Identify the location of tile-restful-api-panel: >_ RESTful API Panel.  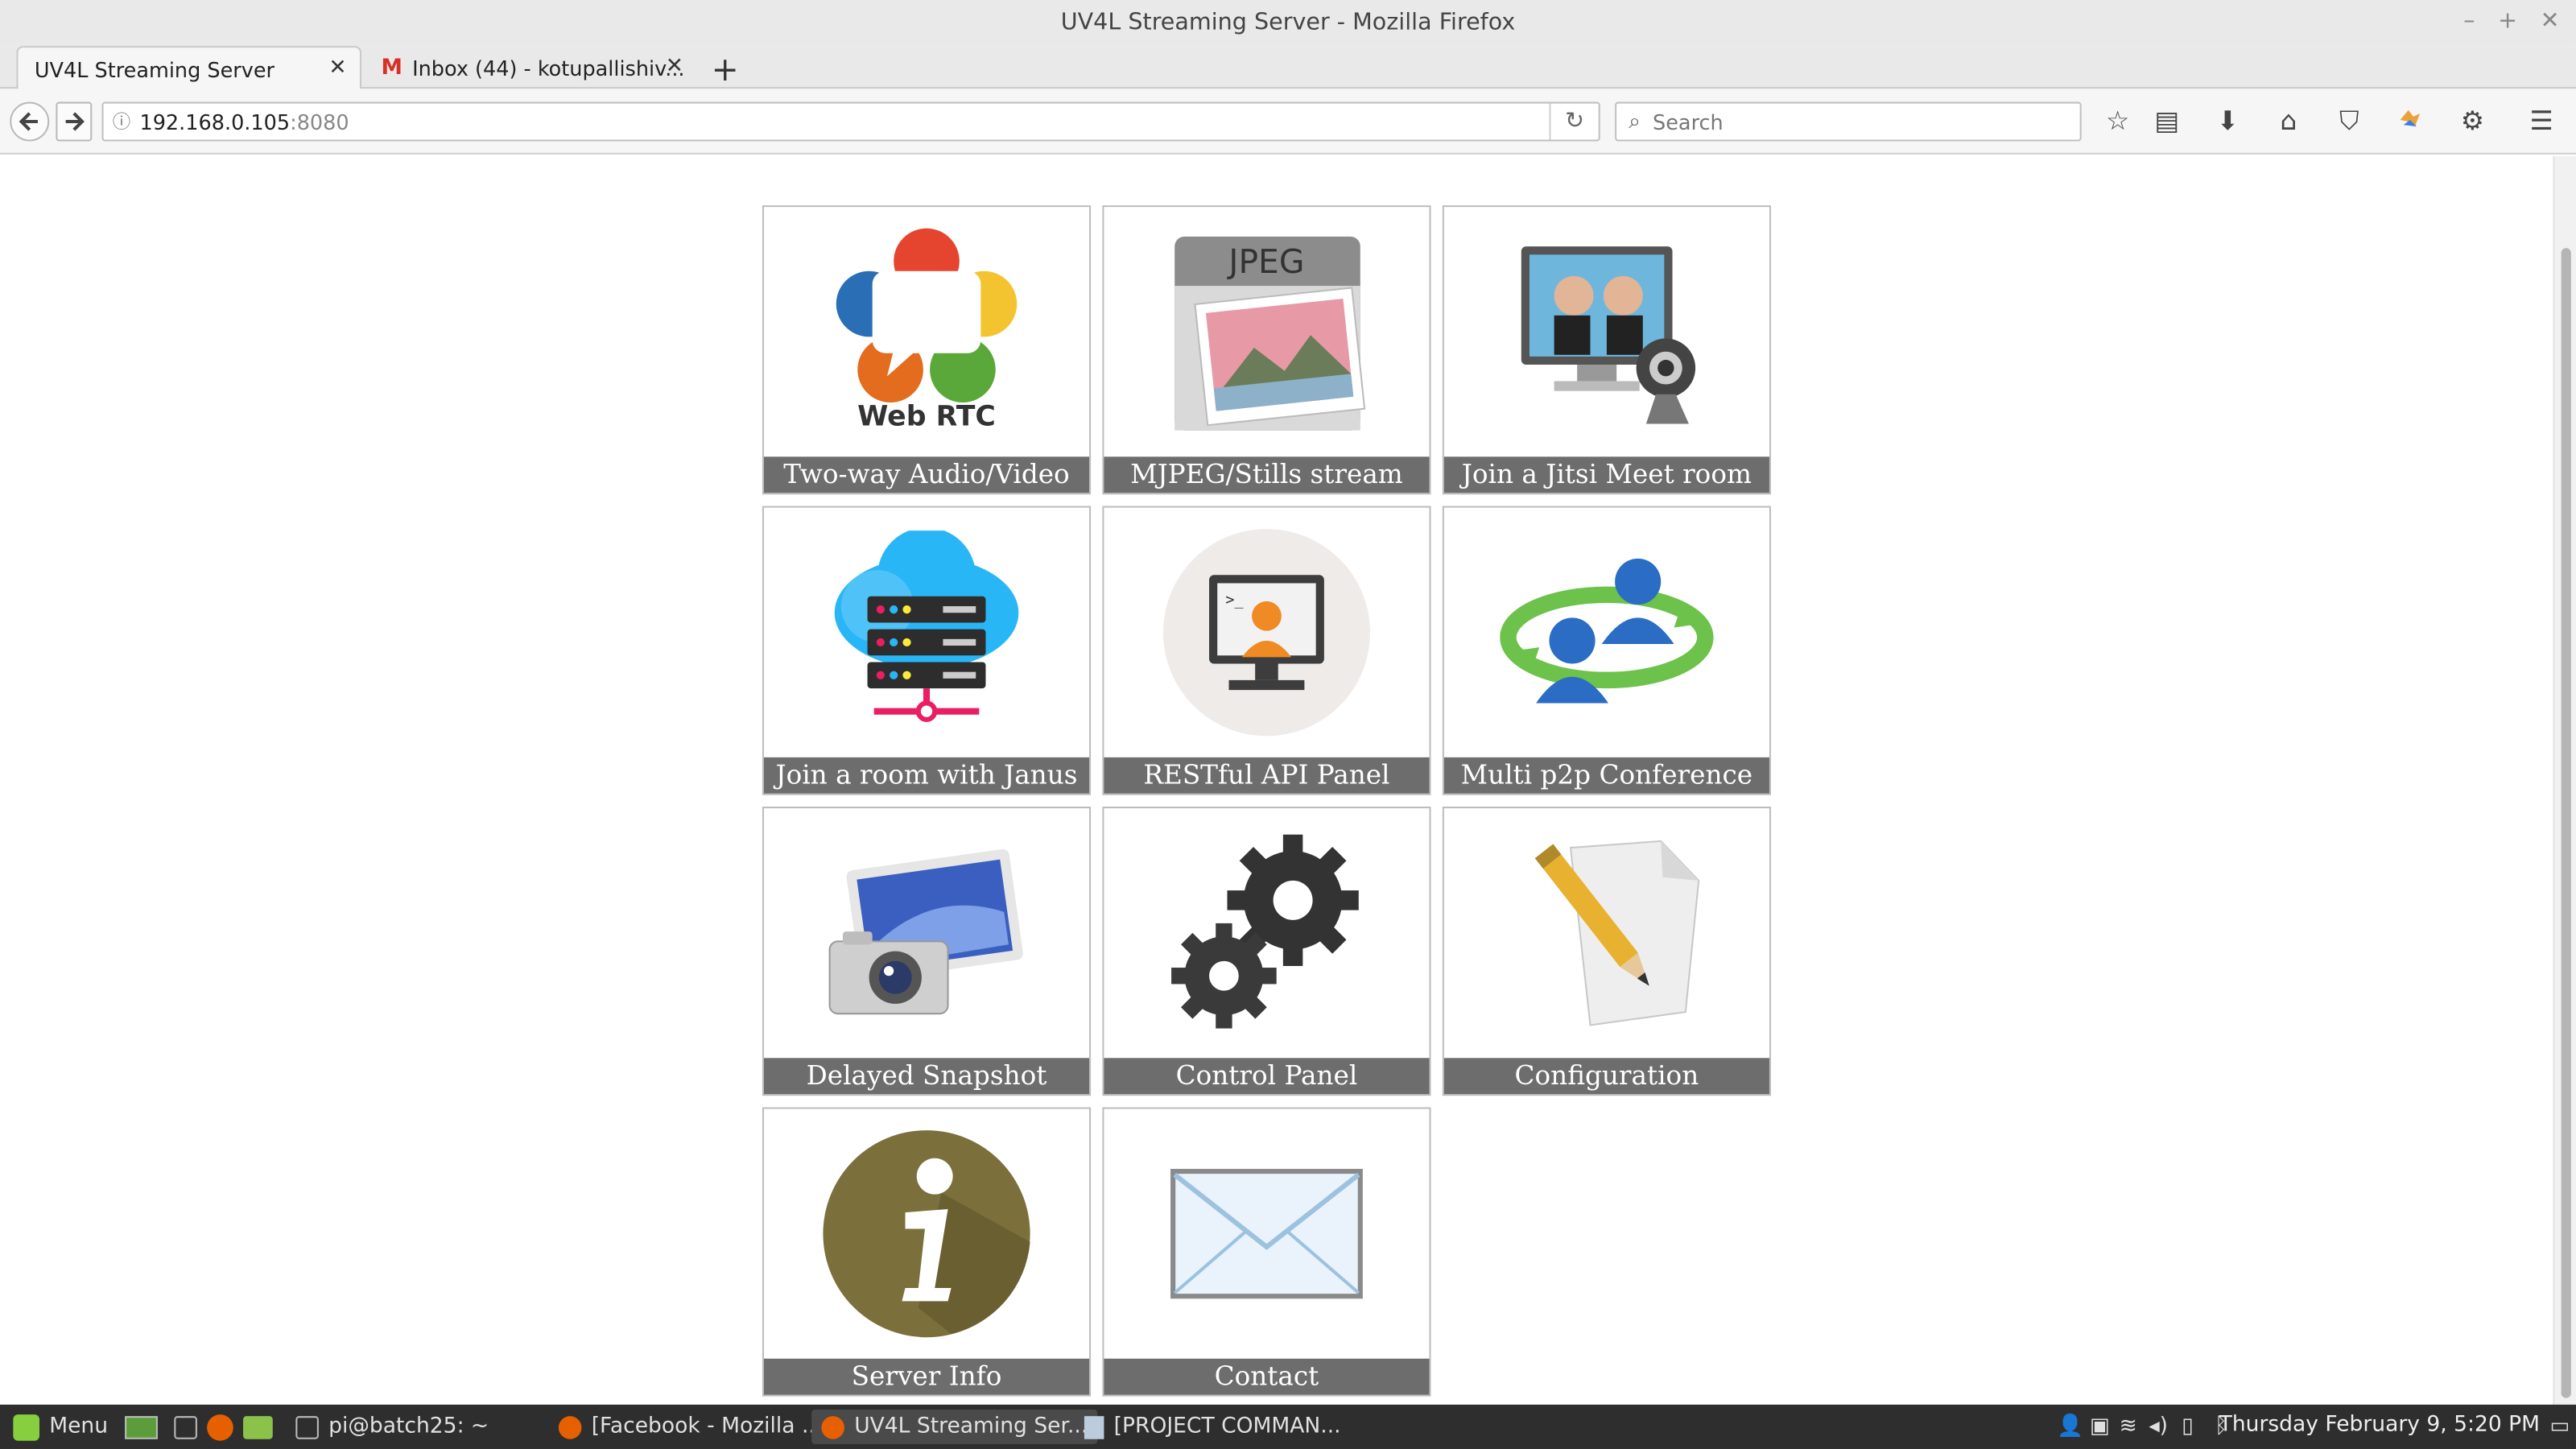
(1266, 650).